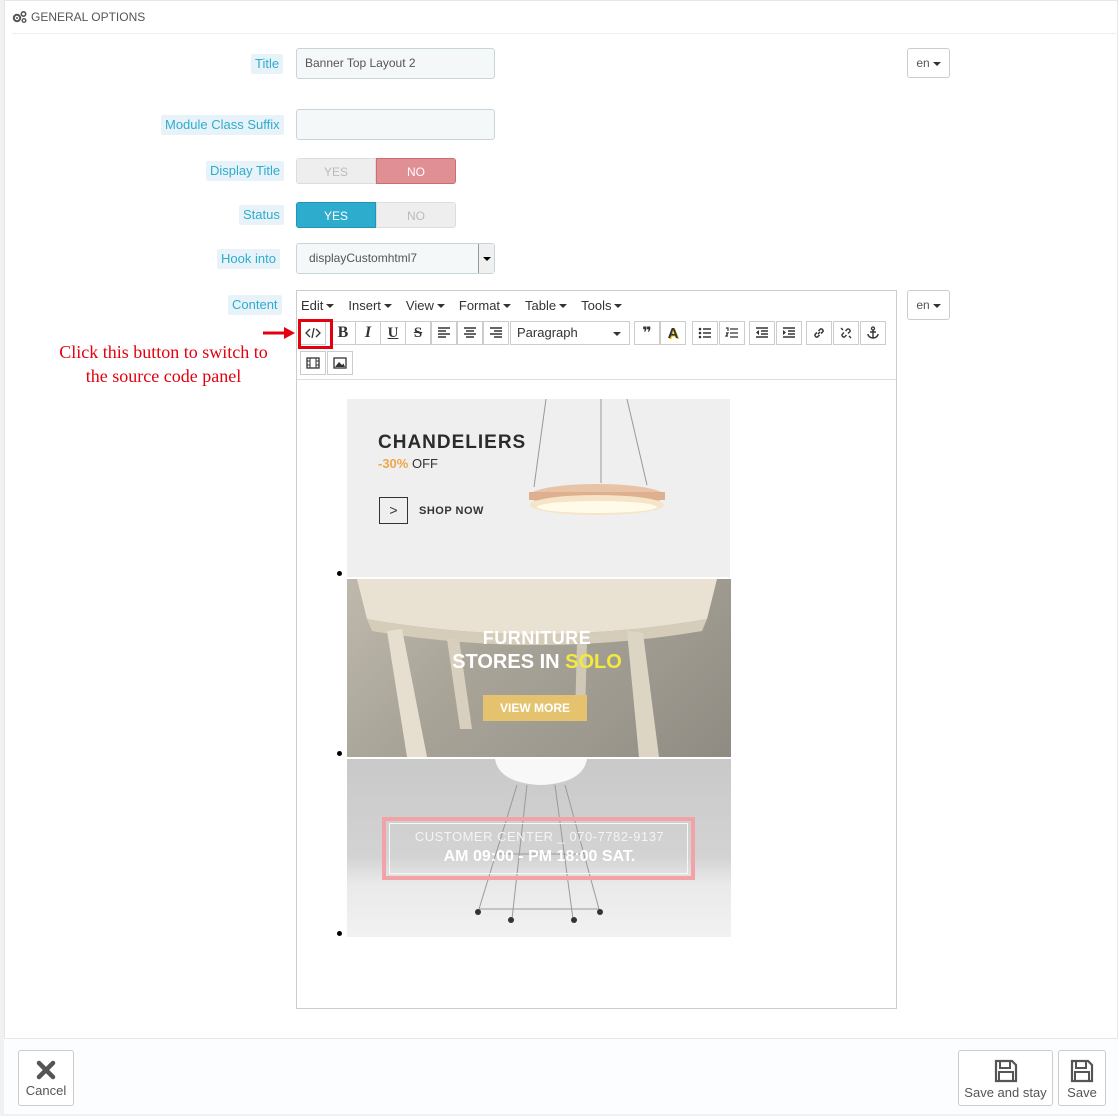 This screenshot has width=1118, height=1116. What do you see at coordinates (535, 708) in the screenshot?
I see `view-more-button: VIEW MORE` at bounding box center [535, 708].